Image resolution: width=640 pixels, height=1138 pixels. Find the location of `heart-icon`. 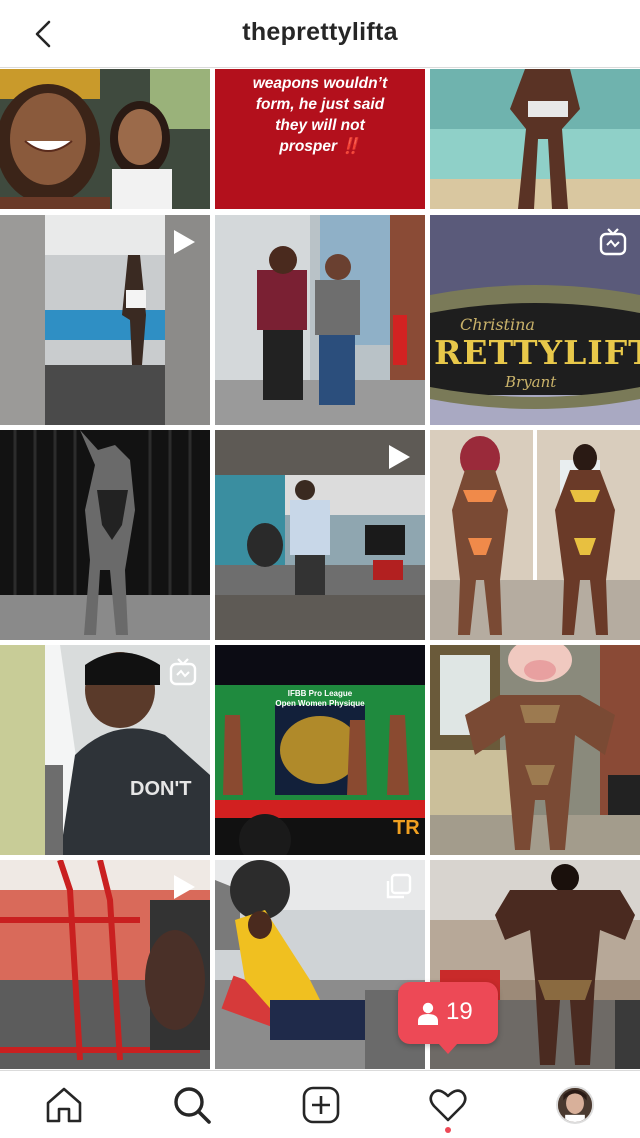

heart-icon is located at coordinates (448, 1105).